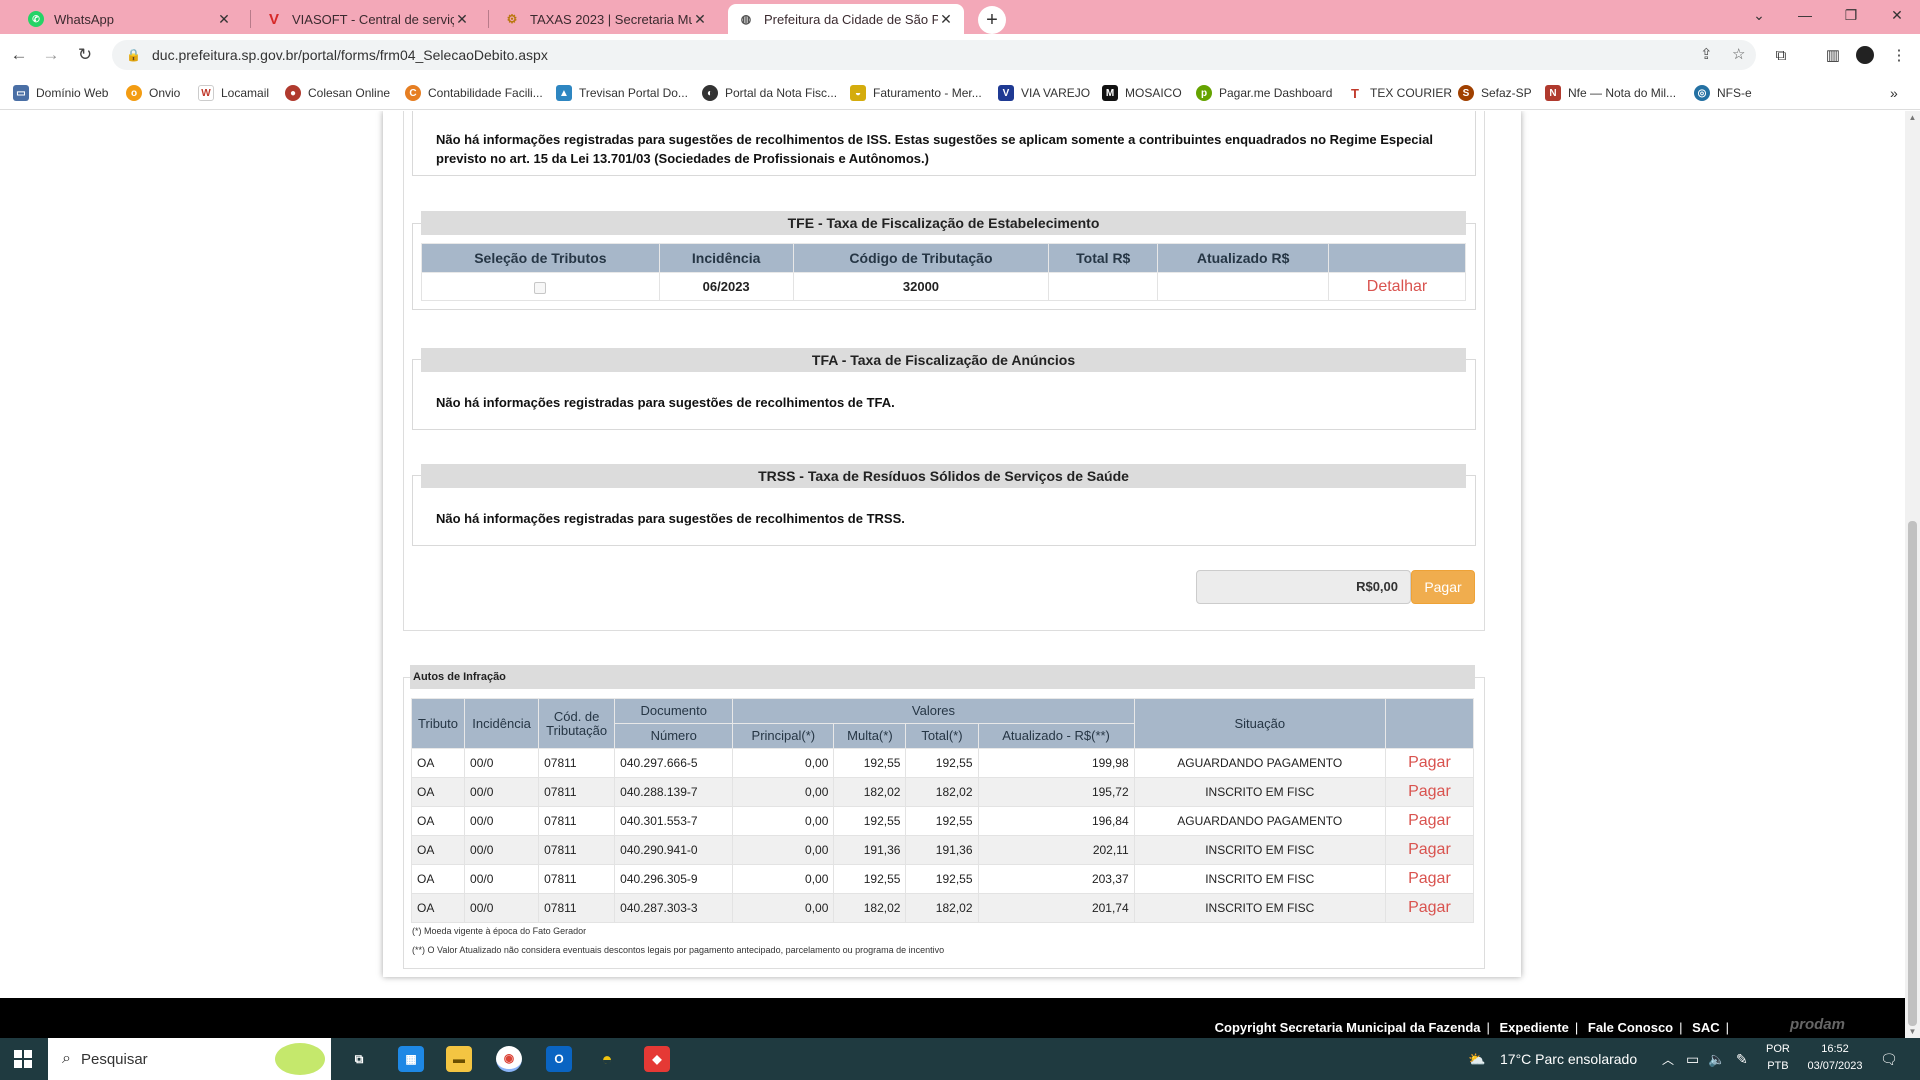 Image resolution: width=1920 pixels, height=1080 pixels. Describe the element at coordinates (1495, 93) in the screenshot. I see `bookmark-sefaz: S Sefaz-SP` at that location.